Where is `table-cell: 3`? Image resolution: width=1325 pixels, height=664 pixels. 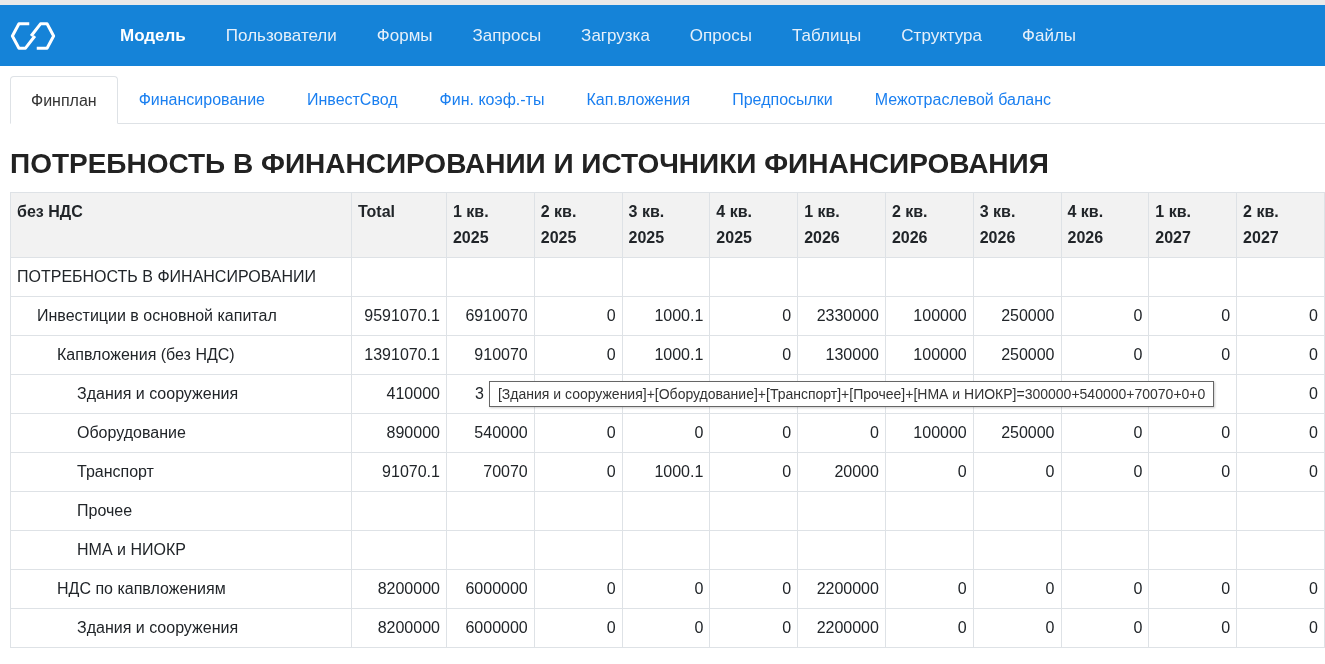
table-cell: 3 is located at coordinates (479, 393).